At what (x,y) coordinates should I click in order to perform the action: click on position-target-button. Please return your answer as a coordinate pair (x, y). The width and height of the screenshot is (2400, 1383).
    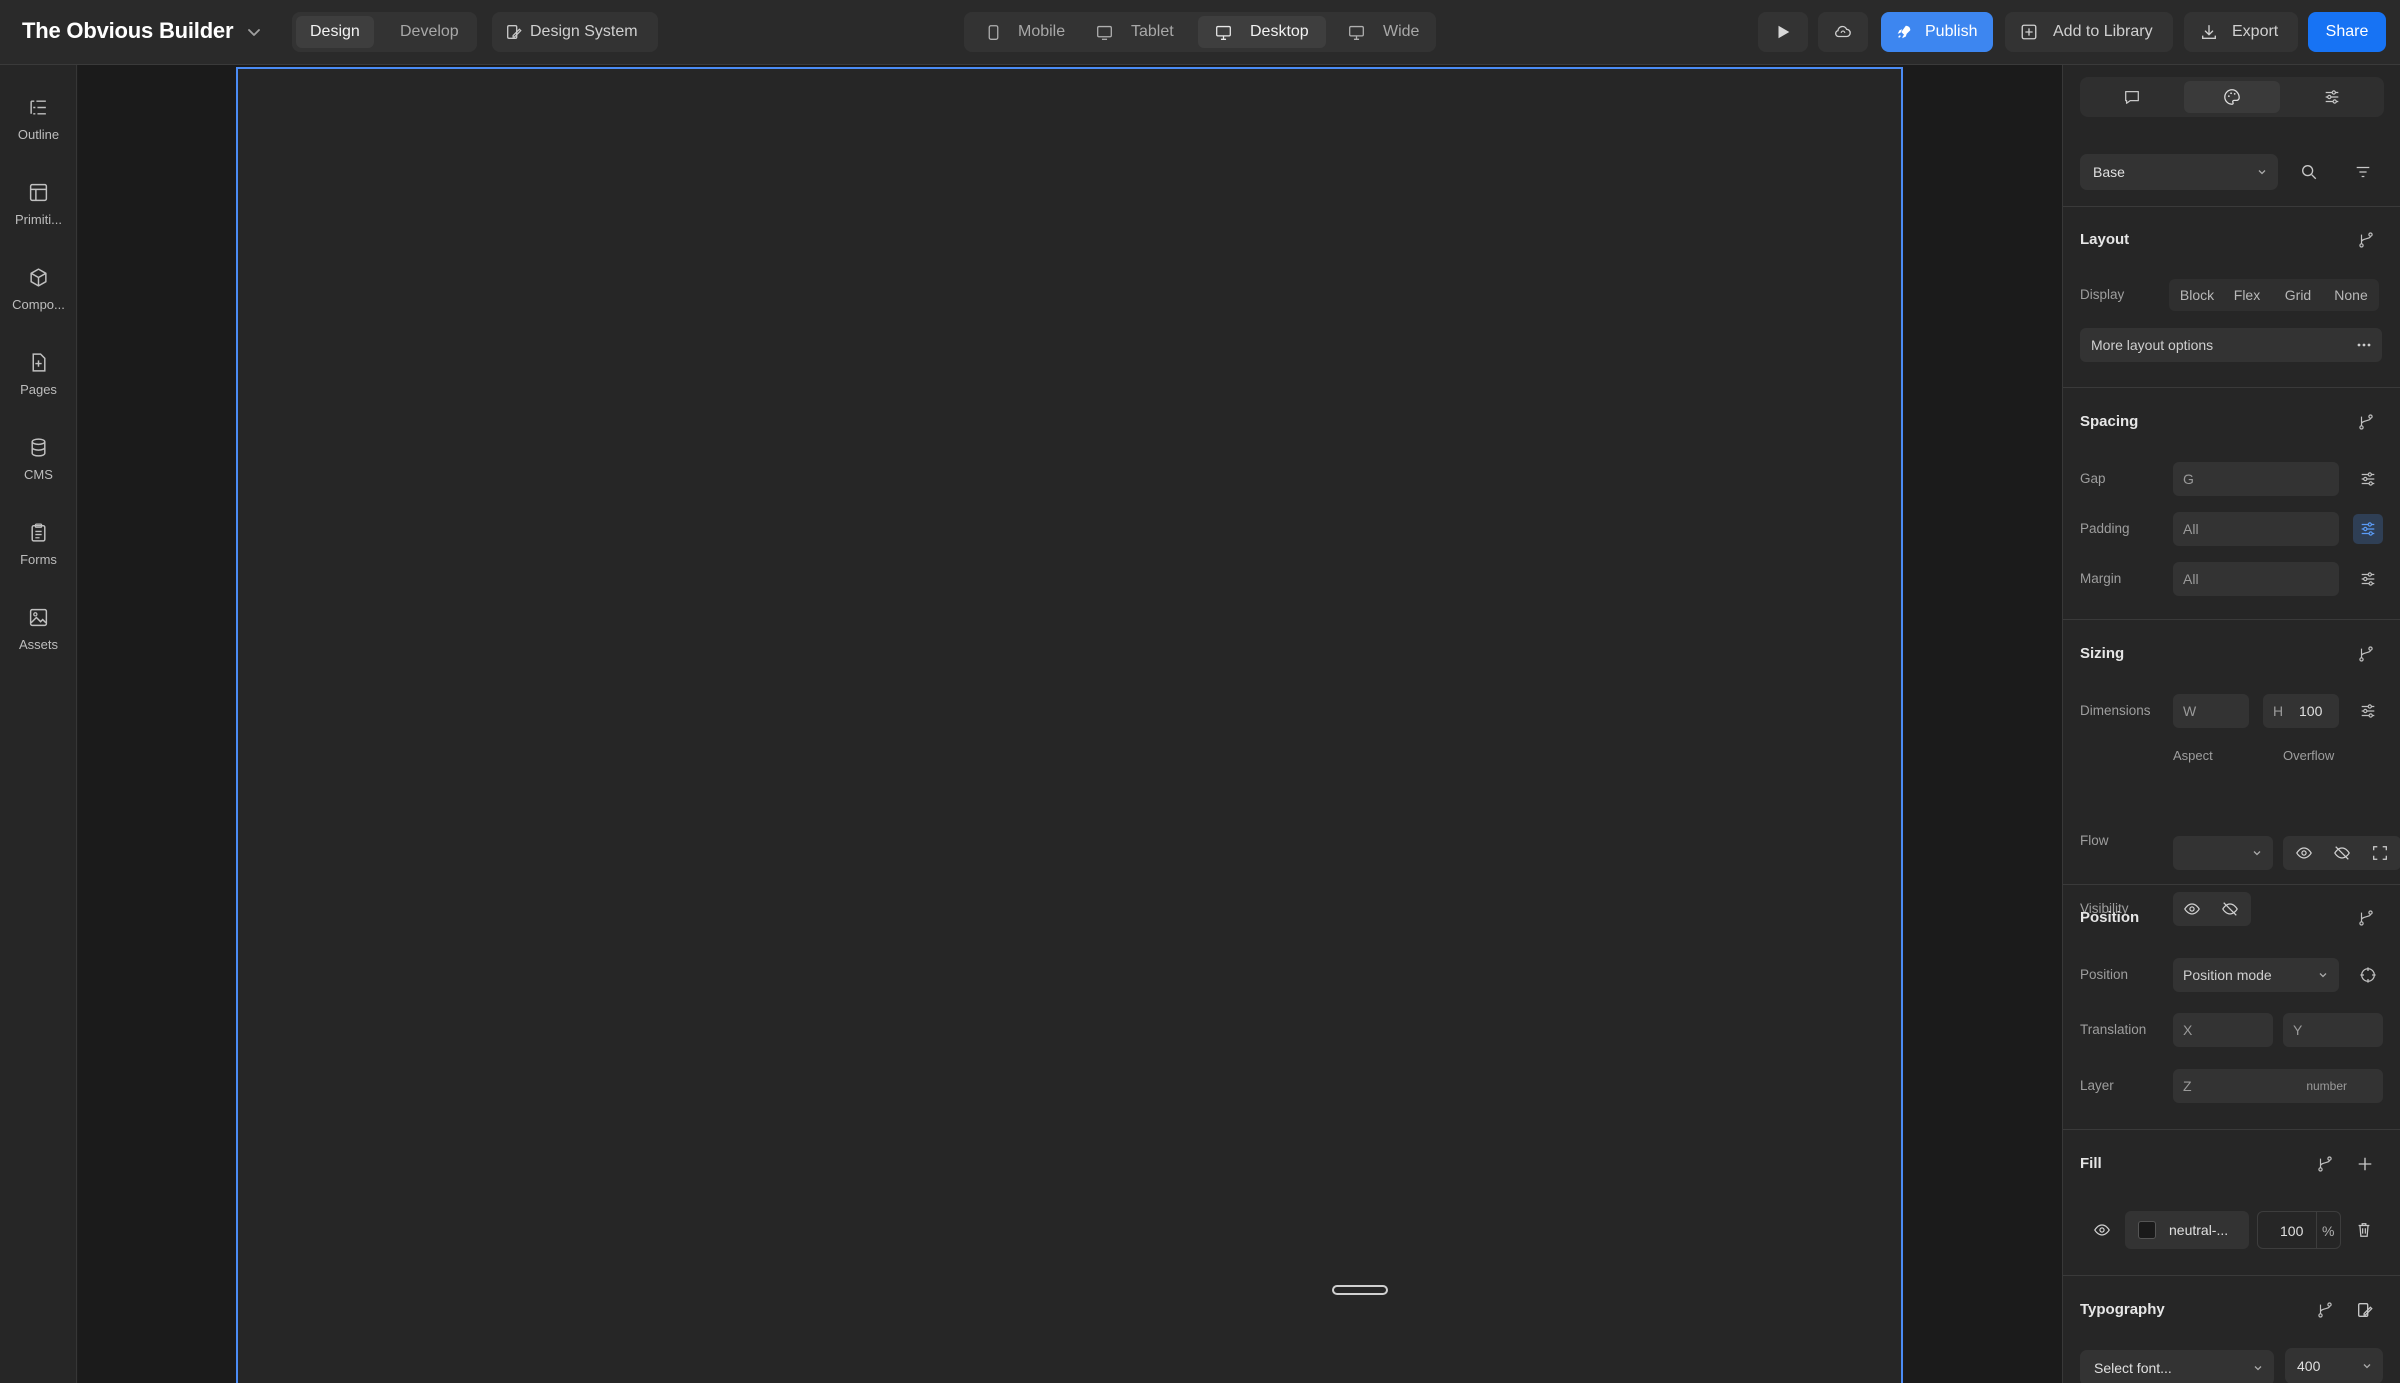
    Looking at the image, I should click on (2368, 975).